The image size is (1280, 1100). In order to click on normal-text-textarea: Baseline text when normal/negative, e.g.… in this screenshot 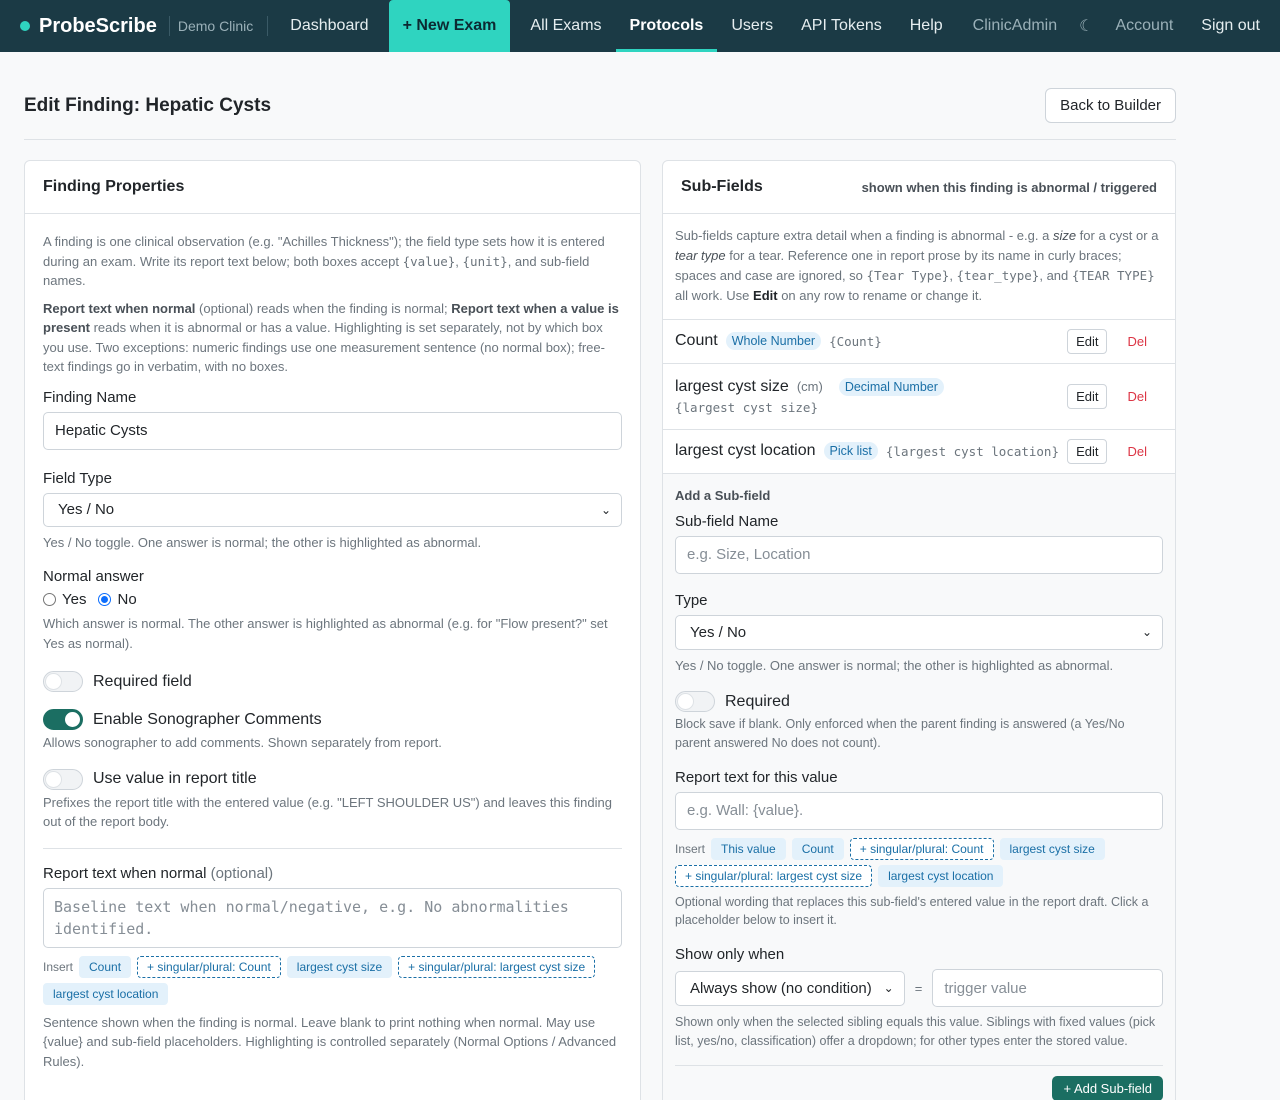, I will do `click(332, 917)`.